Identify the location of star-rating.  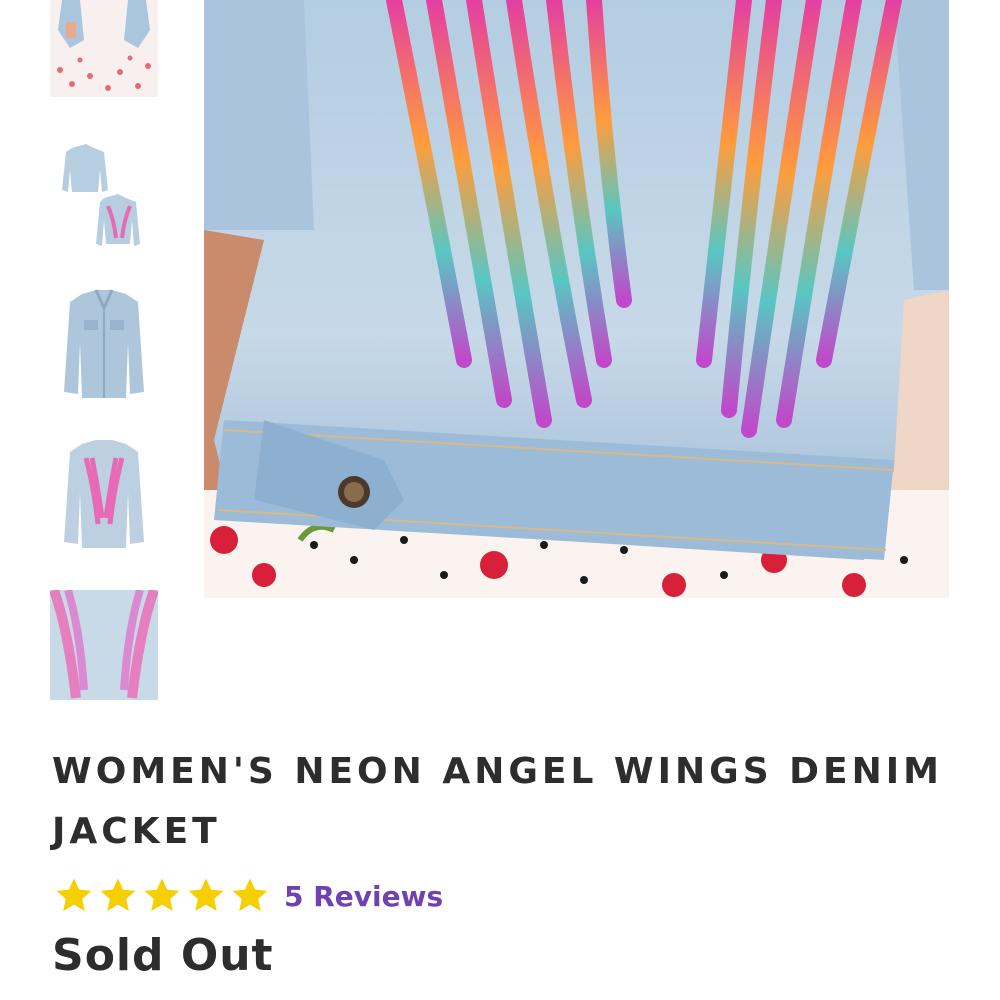
(162, 896).